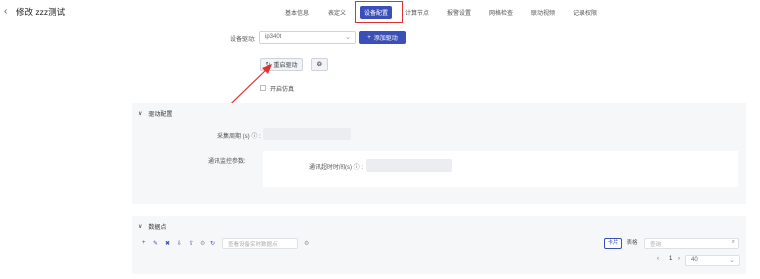 This screenshot has width=760, height=279. I want to click on search-placeholder: 查询, so click(656, 245).